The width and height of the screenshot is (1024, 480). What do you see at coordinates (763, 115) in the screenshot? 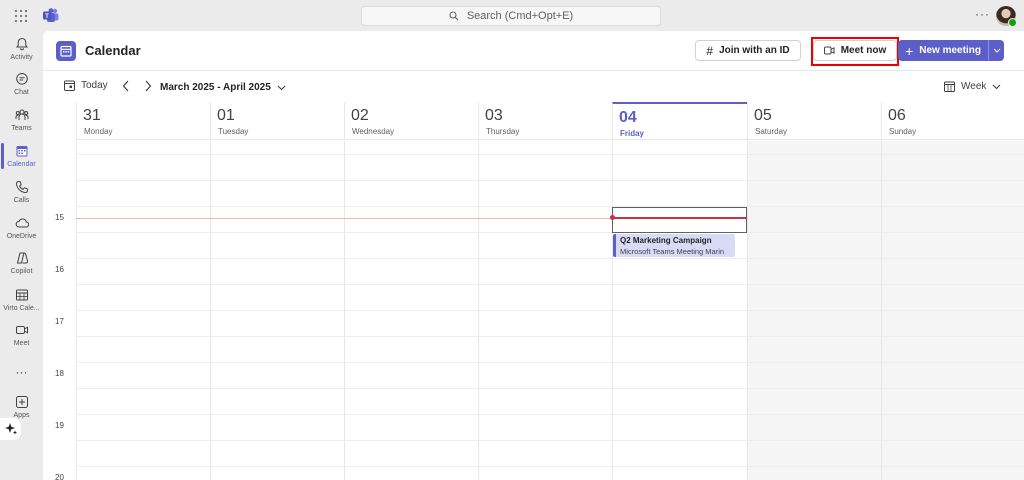
I see `day-number: 05` at bounding box center [763, 115].